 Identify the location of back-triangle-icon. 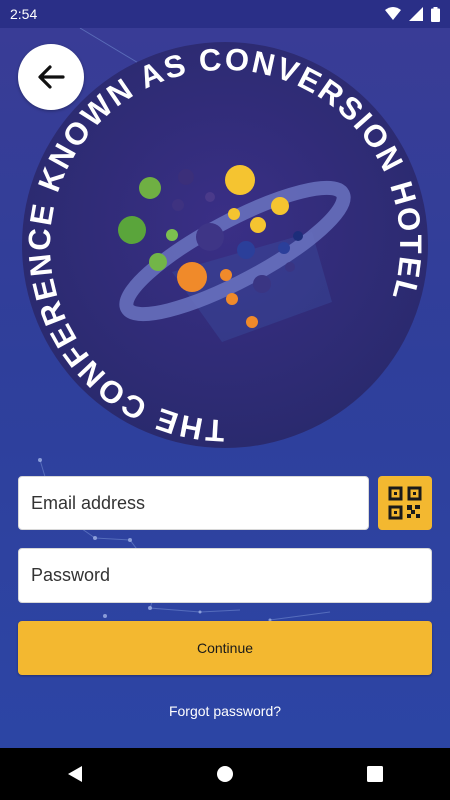
(75, 774).